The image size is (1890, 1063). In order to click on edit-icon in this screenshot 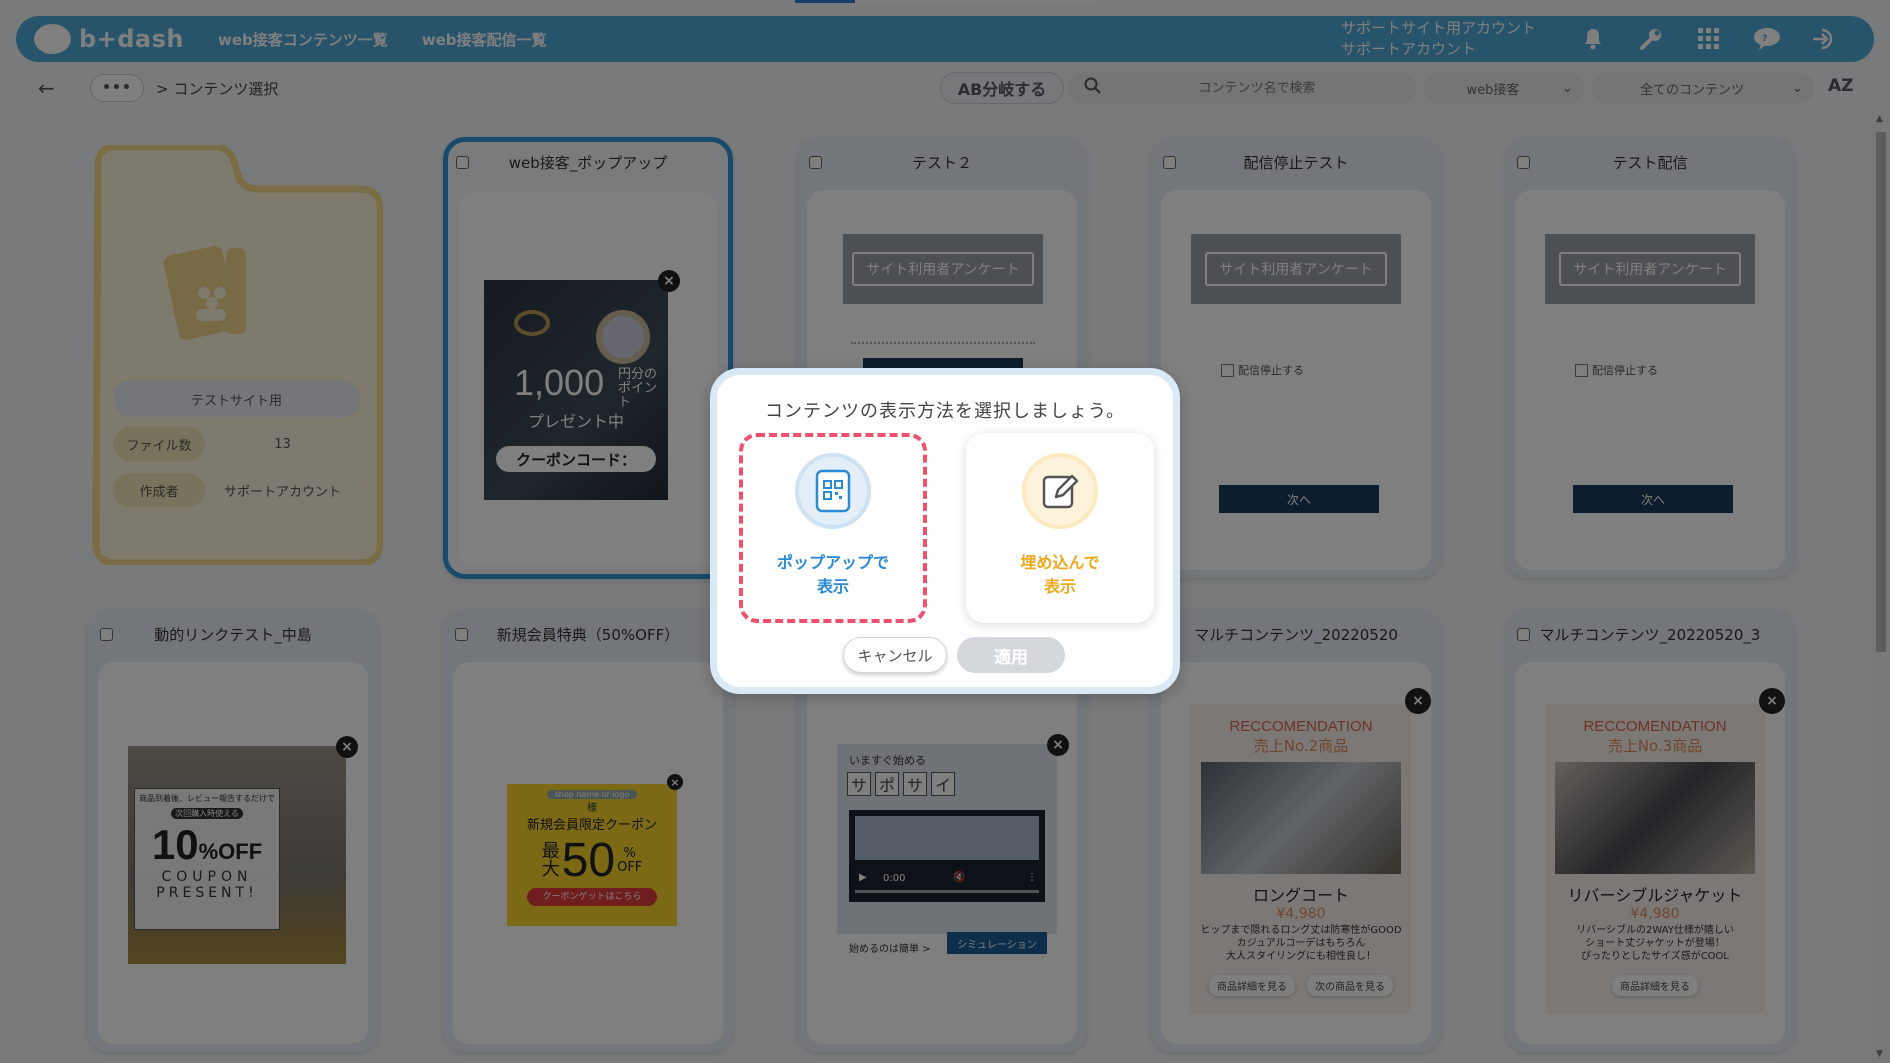, I will do `click(1060, 491)`.